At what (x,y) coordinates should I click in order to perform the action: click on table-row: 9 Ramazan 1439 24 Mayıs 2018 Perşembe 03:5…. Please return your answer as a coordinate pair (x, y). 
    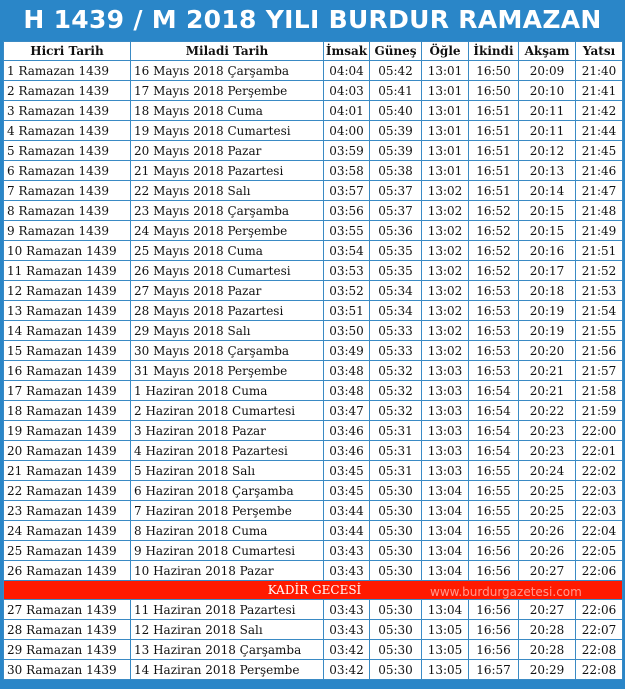
    Looking at the image, I should click on (313, 230).